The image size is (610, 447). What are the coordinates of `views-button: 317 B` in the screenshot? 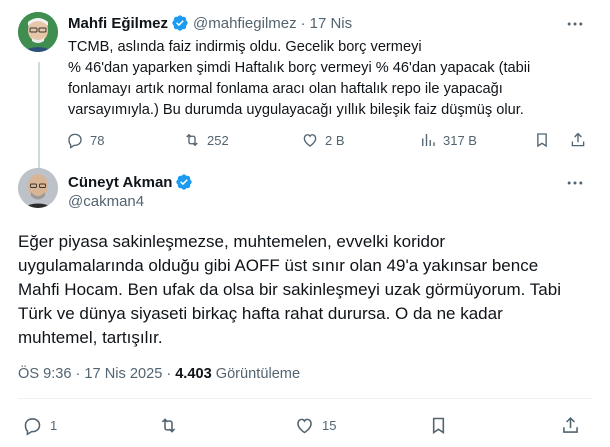 It's located at (448, 140).